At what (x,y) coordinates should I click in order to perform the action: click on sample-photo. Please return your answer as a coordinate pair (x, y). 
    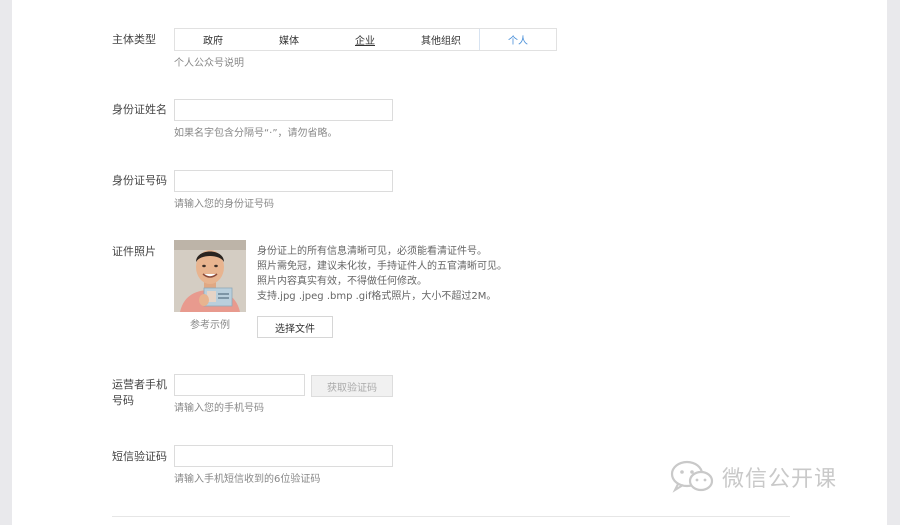
    Looking at the image, I should click on (210, 276).